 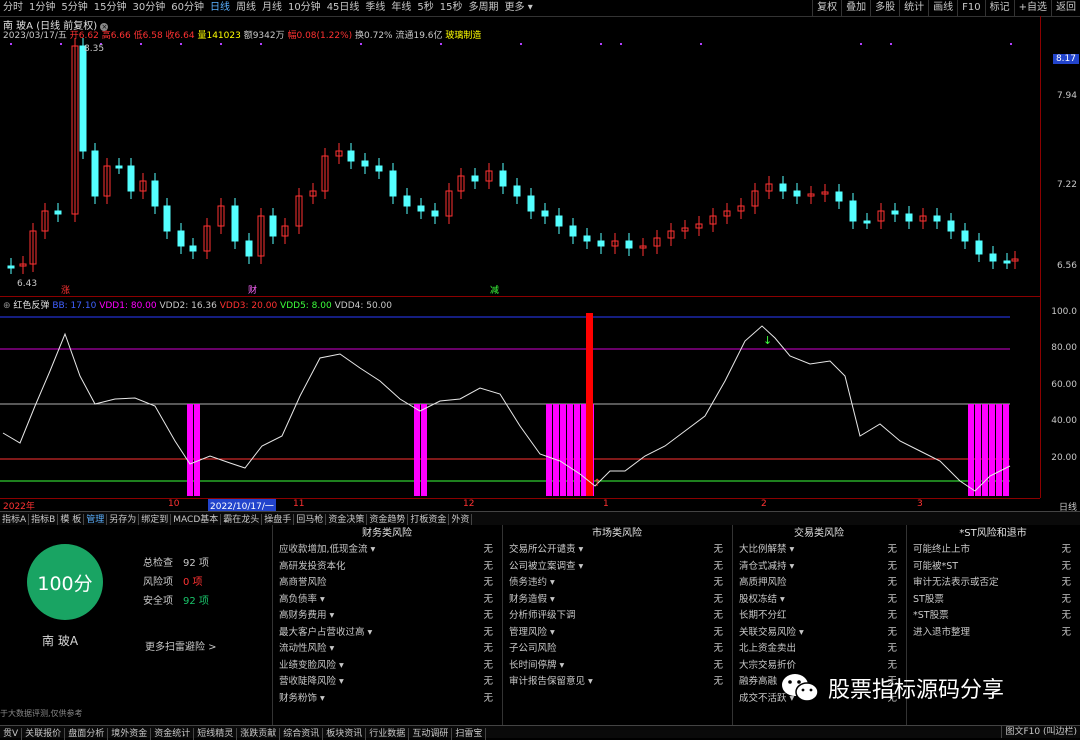 I want to click on add-watchlist-button: +自选, so click(x=1032, y=8).